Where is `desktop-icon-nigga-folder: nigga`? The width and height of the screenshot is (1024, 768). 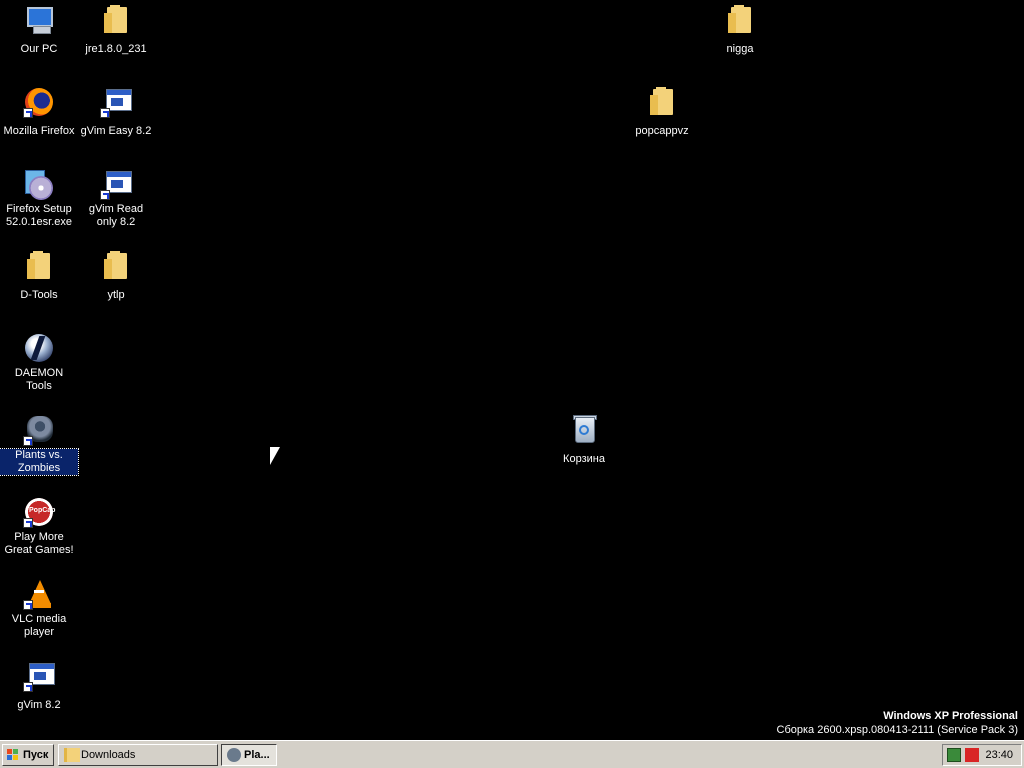 desktop-icon-nigga-folder: nigga is located at coordinates (740, 29).